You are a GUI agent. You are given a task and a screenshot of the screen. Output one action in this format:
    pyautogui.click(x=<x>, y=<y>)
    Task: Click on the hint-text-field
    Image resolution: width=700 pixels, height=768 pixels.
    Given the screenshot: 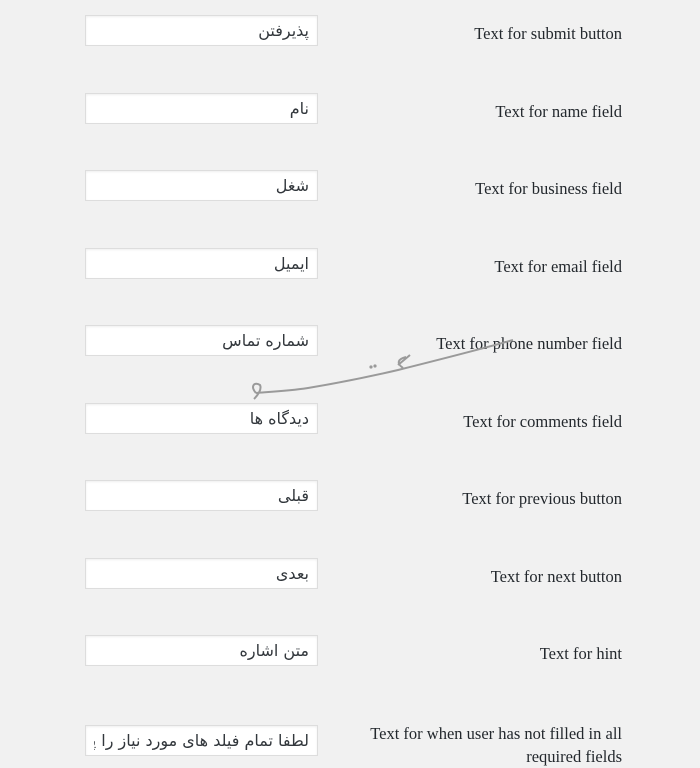 What is the action you would take?
    pyautogui.click(x=201, y=650)
    